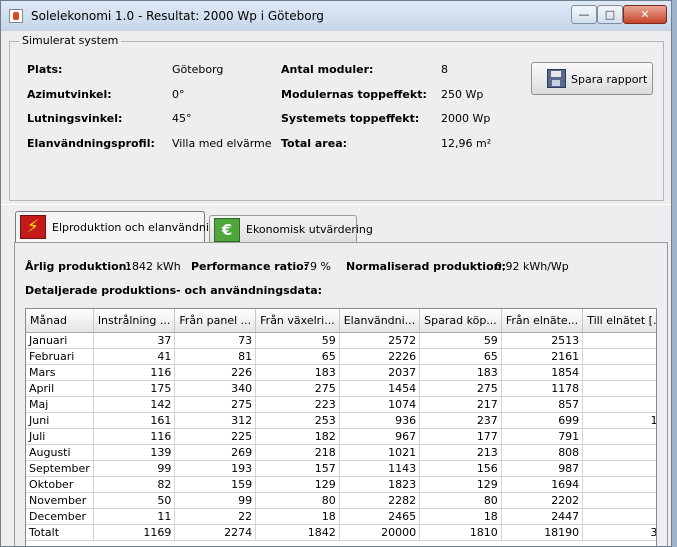 This screenshot has height=547, width=677. I want to click on value-cell: 2037, so click(380, 372).